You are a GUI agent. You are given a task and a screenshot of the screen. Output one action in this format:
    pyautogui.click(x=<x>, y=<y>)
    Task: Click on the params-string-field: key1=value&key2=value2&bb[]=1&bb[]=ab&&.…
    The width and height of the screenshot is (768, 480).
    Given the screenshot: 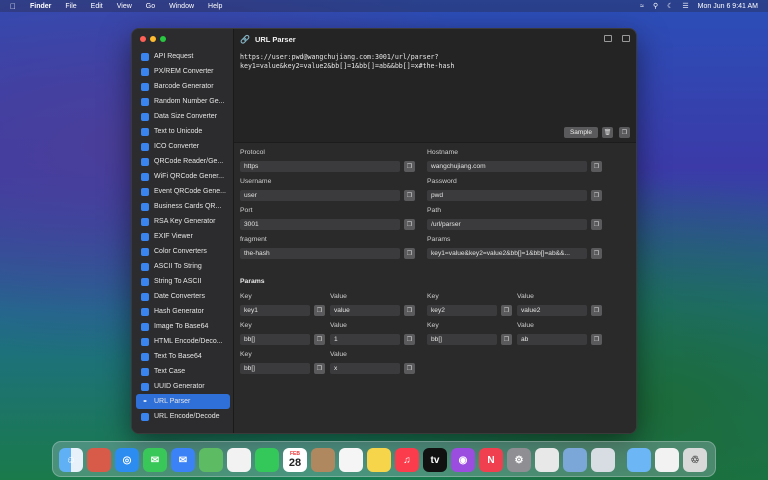 What is the action you would take?
    pyautogui.click(x=507, y=253)
    